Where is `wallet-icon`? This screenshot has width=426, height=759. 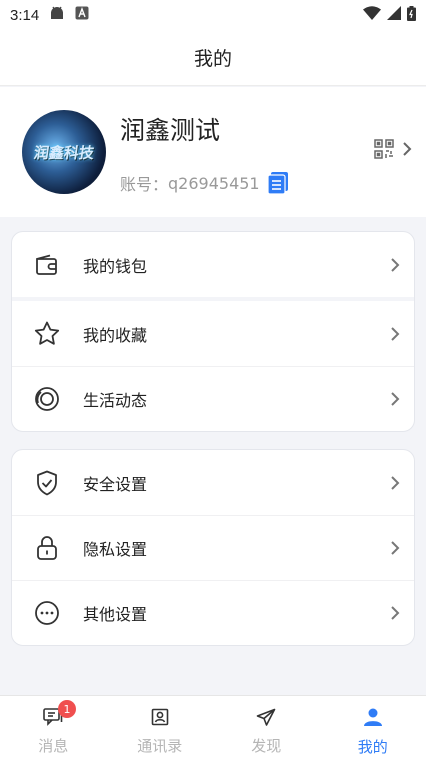
wallet-icon is located at coordinates (47, 265).